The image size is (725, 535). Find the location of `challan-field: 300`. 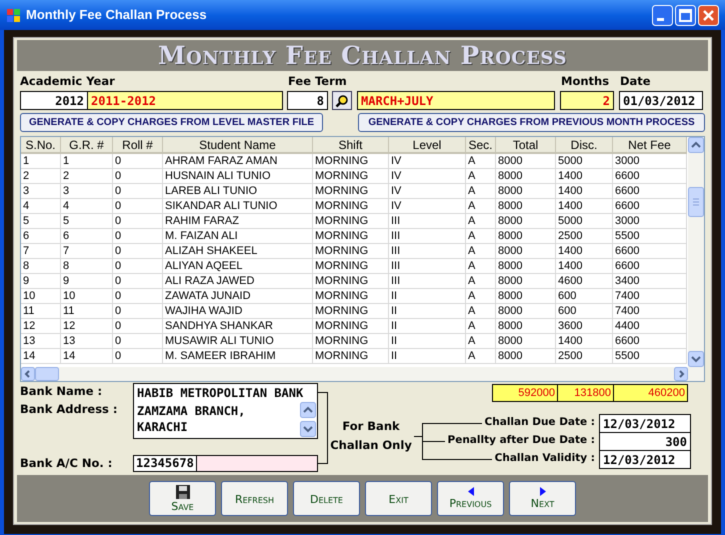

challan-field: 300 is located at coordinates (645, 441).